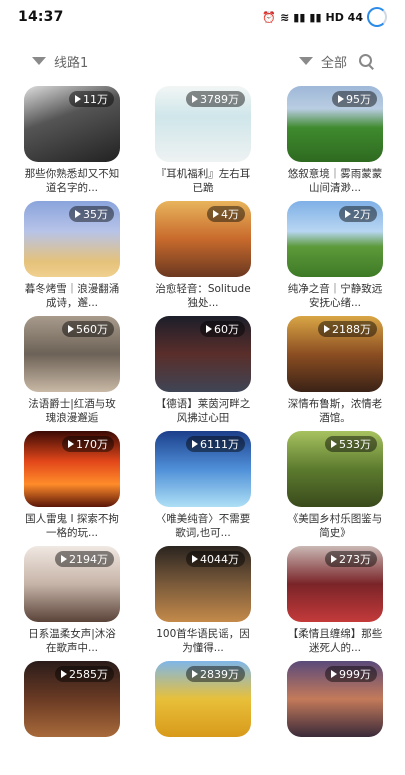 The width and height of the screenshot is (405, 775). What do you see at coordinates (335, 124) in the screenshot?
I see `playlist-cover-image: 95万` at bounding box center [335, 124].